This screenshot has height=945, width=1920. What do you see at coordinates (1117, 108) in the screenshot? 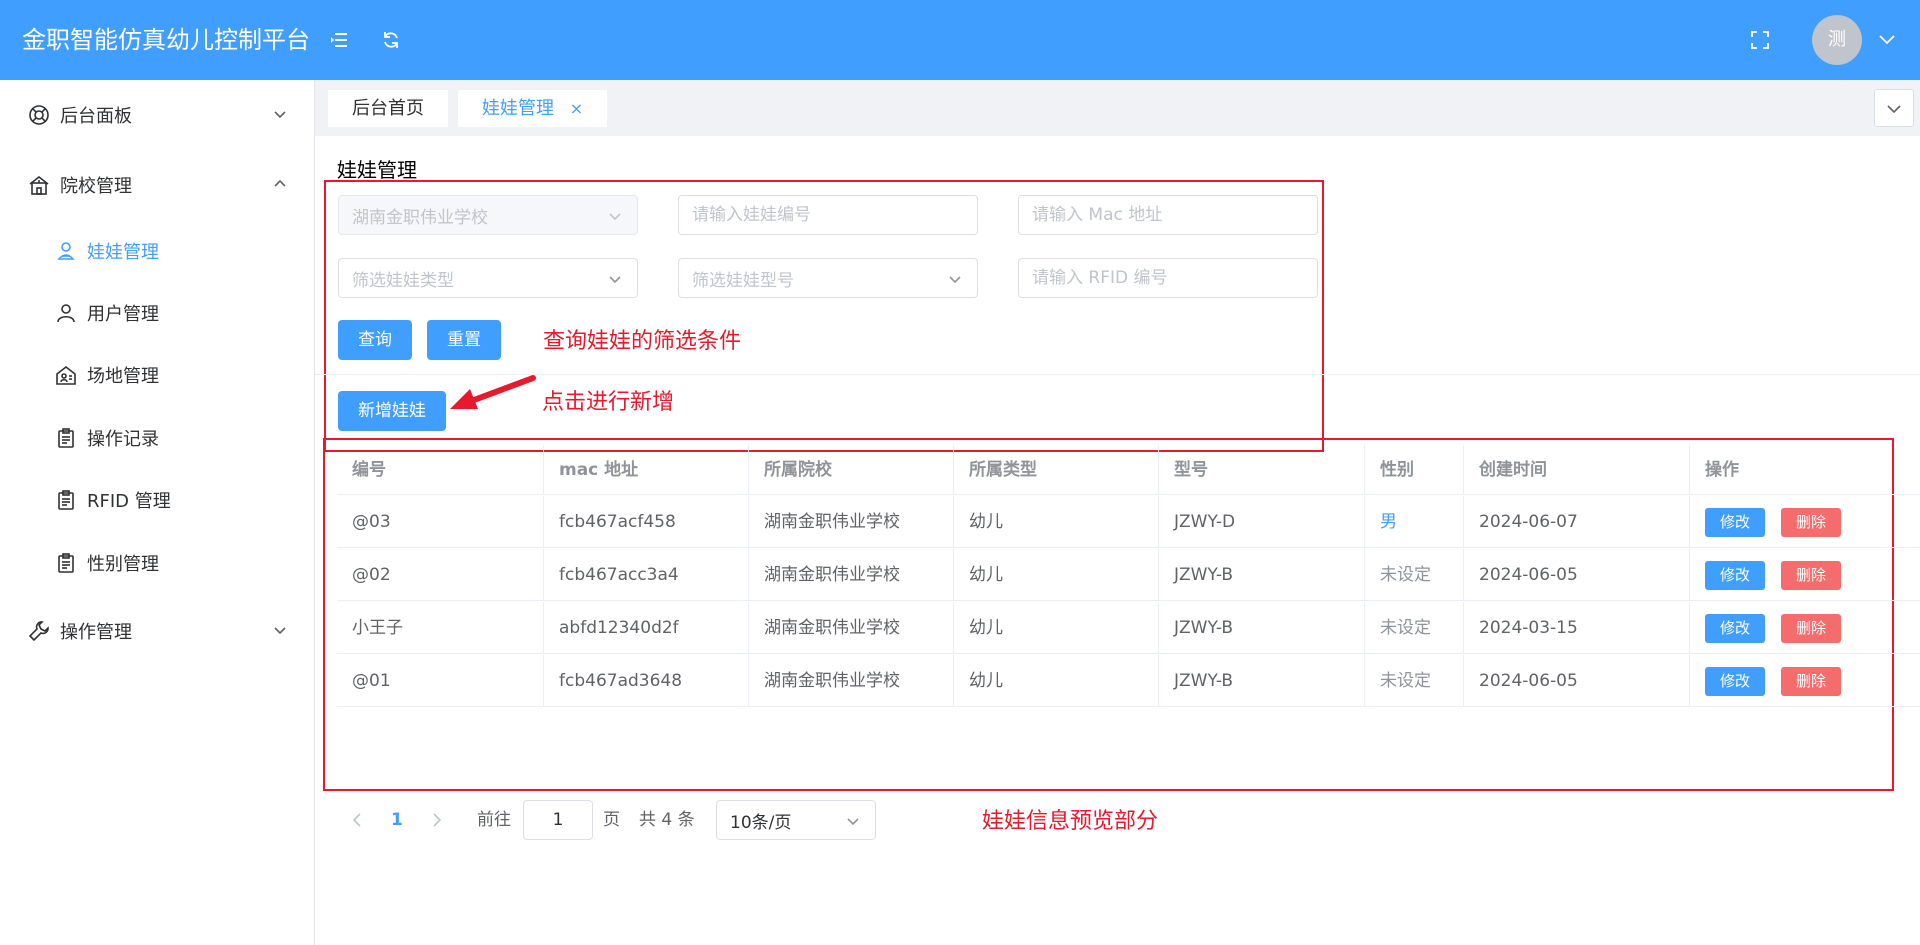
I see `tabs-bar: 后台首页 娃娃管理 ×` at bounding box center [1117, 108].